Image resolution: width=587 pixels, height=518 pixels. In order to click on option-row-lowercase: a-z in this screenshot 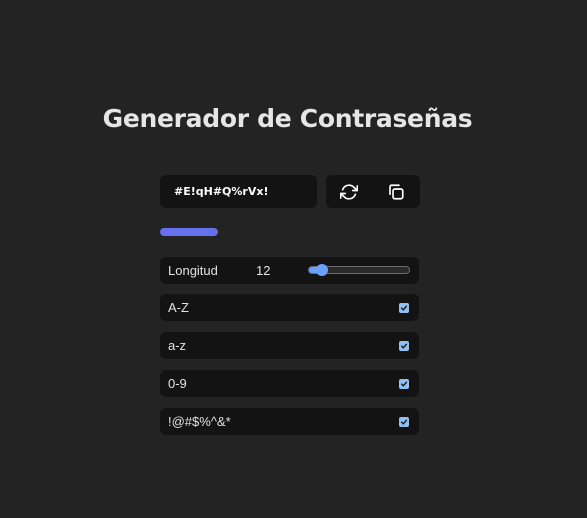, I will do `click(289, 345)`.